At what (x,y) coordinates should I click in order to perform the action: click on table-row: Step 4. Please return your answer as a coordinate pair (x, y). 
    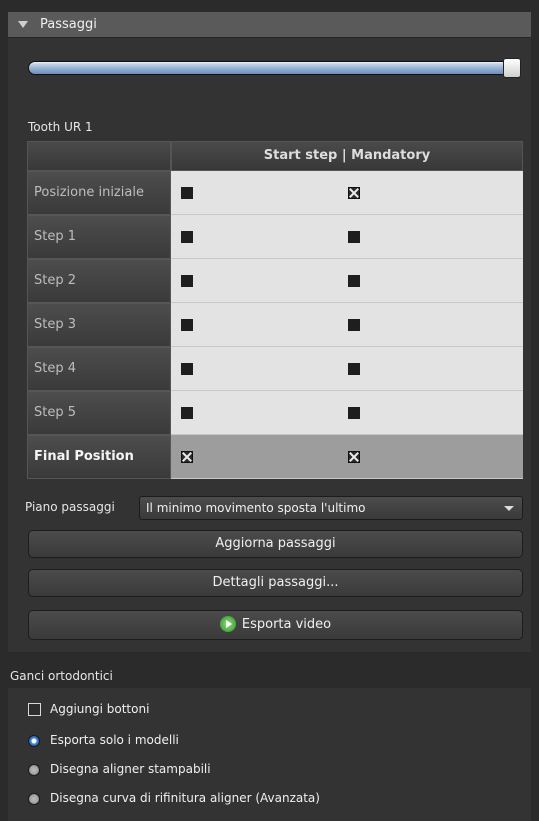
    Looking at the image, I should click on (275, 369).